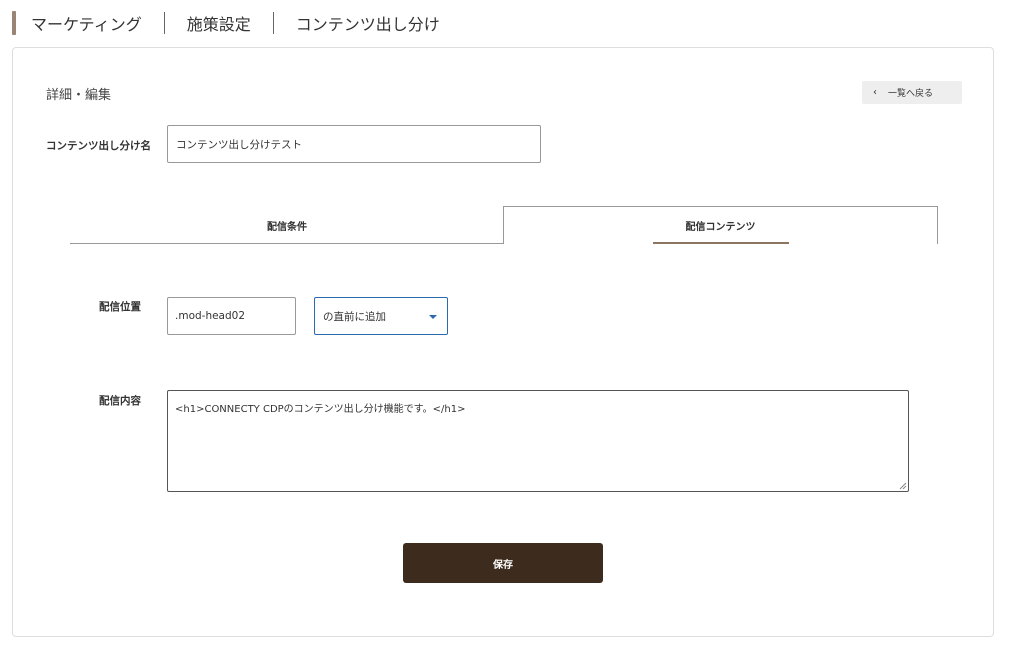 This screenshot has height=650, width=1012. What do you see at coordinates (902, 485) in the screenshot?
I see `resize-handle-icon` at bounding box center [902, 485].